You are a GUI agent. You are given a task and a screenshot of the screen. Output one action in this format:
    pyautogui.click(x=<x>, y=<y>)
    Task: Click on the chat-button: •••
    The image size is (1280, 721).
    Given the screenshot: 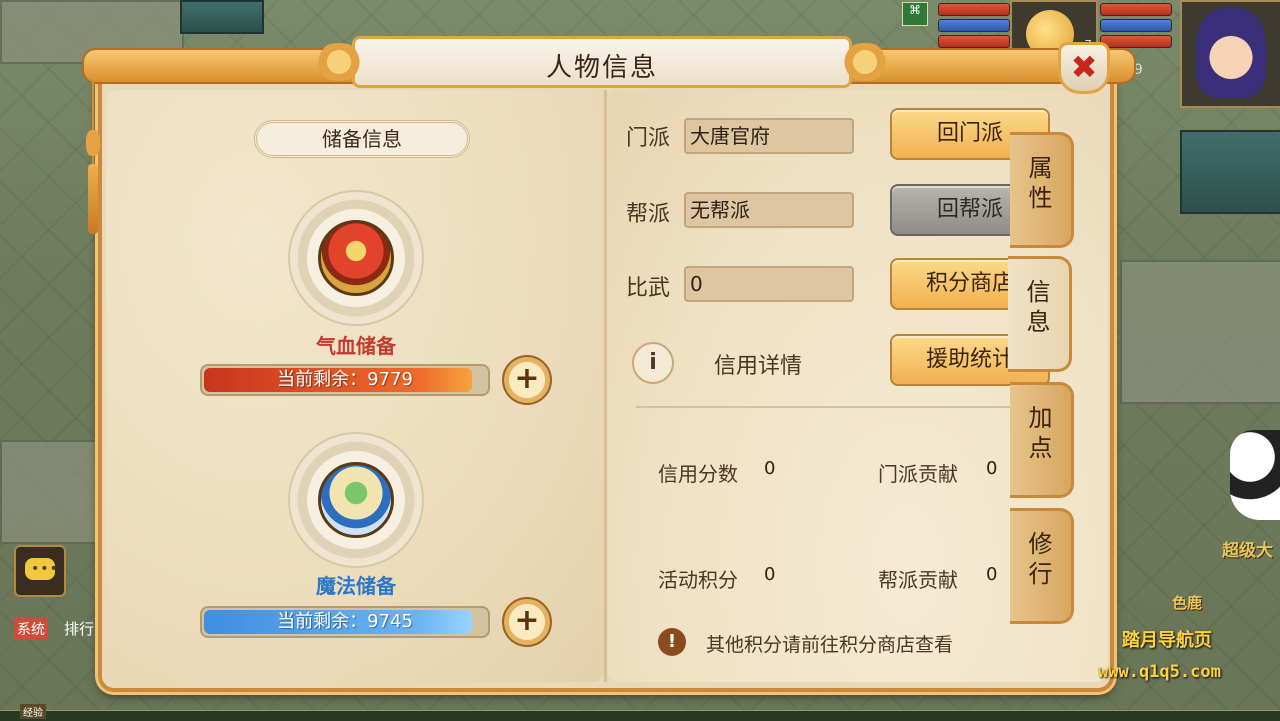 What is the action you would take?
    pyautogui.click(x=40, y=571)
    